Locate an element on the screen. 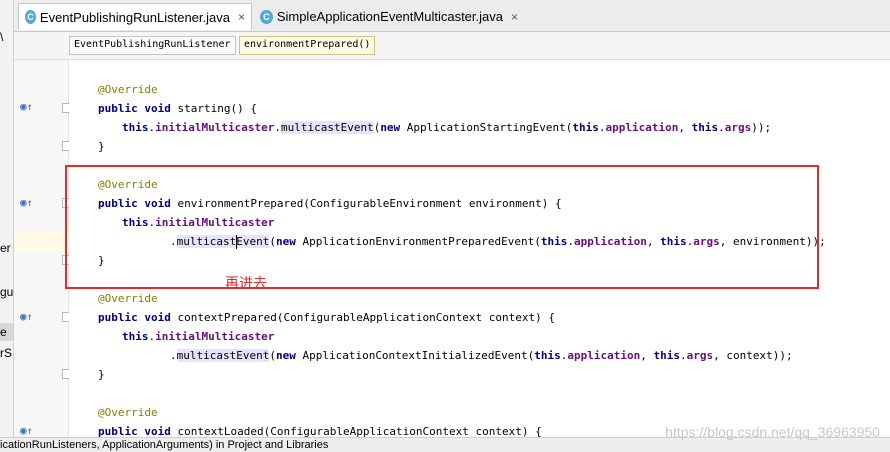  breadcrumb-class: EventPublishingRunListener is located at coordinates (152, 45).